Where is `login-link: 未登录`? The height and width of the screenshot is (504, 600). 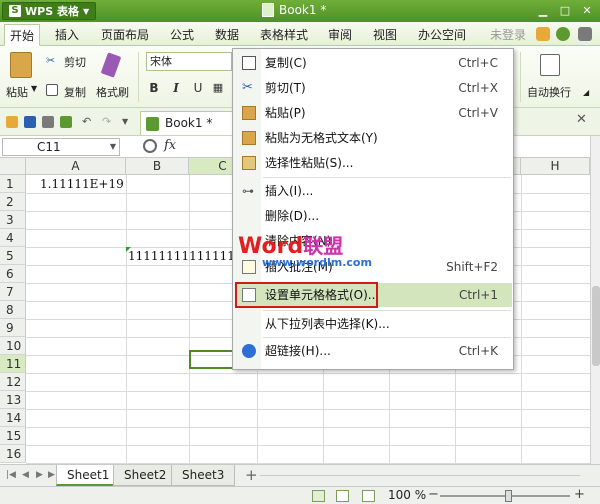
login-link: 未登录 is located at coordinates (508, 34).